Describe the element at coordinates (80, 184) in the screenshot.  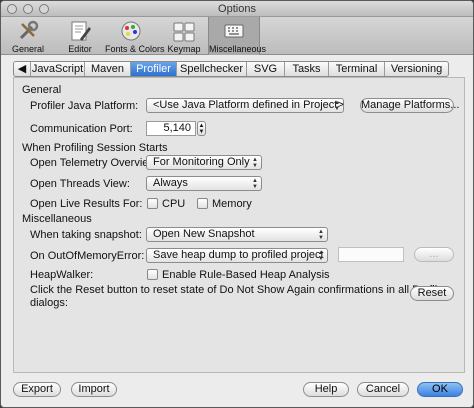
I see `threads-label: Open Threads View:` at that location.